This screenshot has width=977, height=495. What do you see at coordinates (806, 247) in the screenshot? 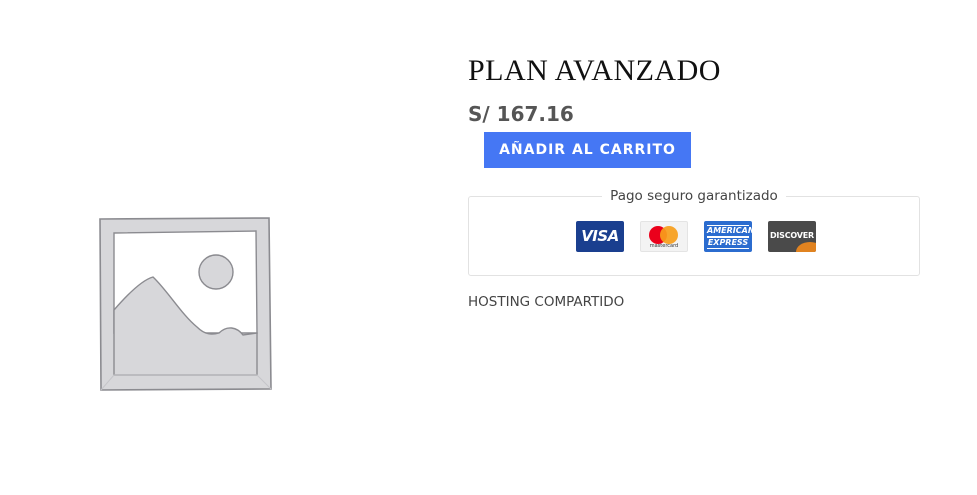
I see `discover-swoosh` at bounding box center [806, 247].